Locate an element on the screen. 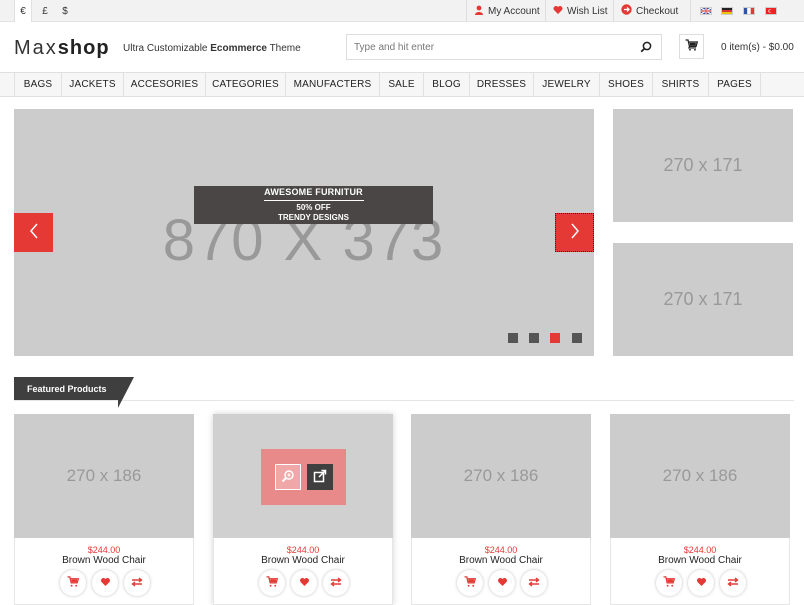  nav-pages: PAGES is located at coordinates (735, 84).